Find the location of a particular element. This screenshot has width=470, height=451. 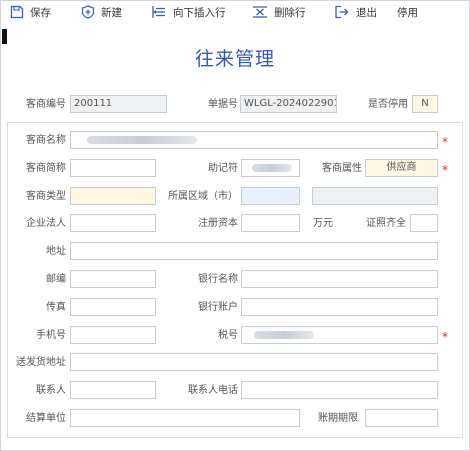

mnemonic-field is located at coordinates (270, 168).